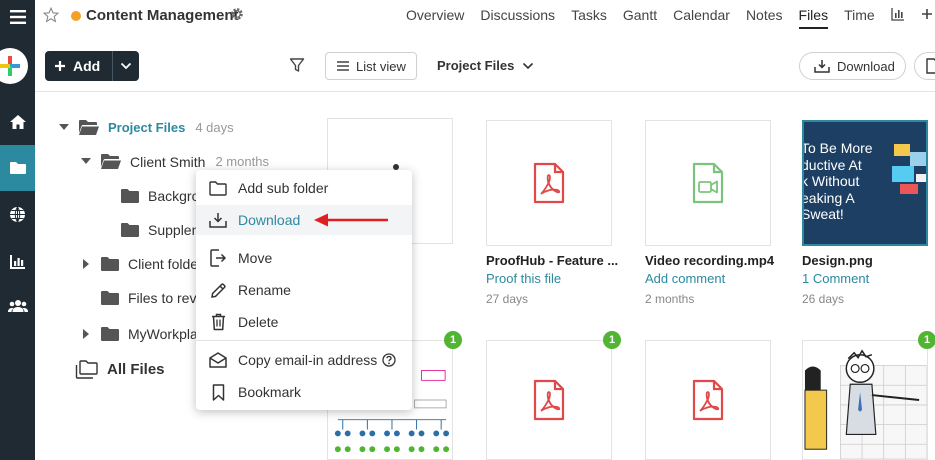 Image resolution: width=935 pixels, height=460 pixels. I want to click on bookmark-icon, so click(217, 392).